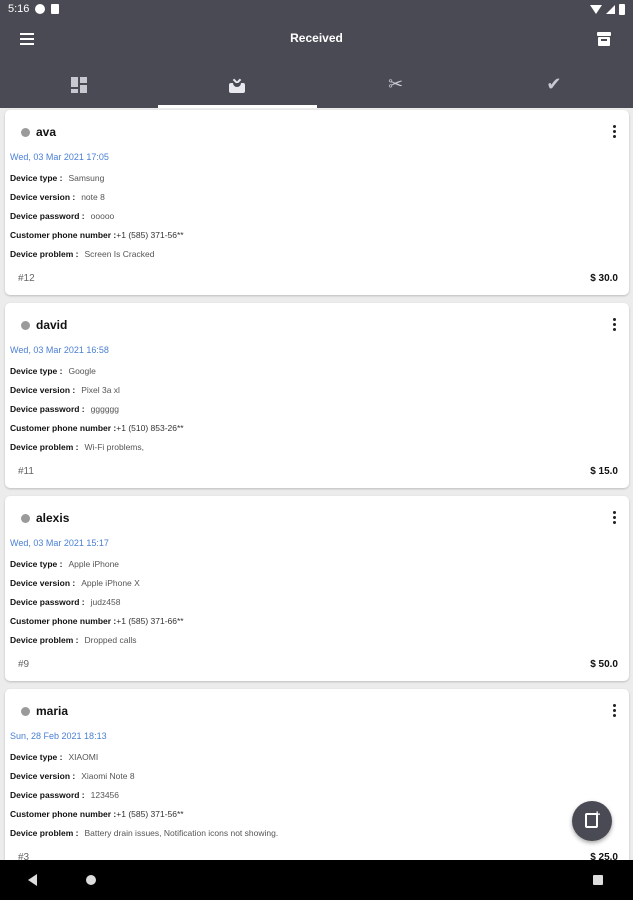 This screenshot has width=633, height=900. What do you see at coordinates (65, 795) in the screenshot?
I see `device-password-row: Device password :123456` at bounding box center [65, 795].